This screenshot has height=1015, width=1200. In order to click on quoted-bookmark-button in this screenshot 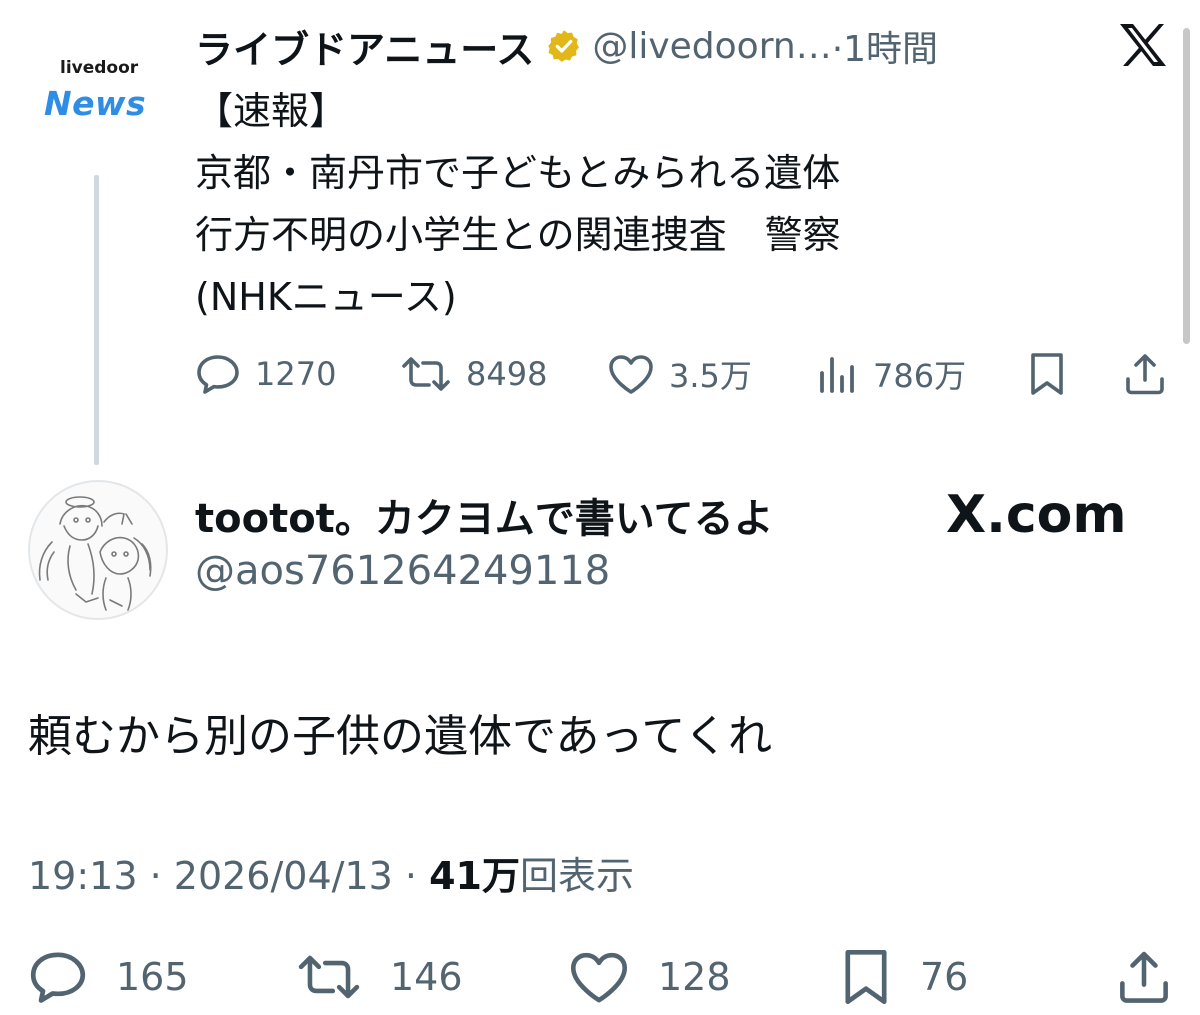, I will do `click(1047, 374)`.